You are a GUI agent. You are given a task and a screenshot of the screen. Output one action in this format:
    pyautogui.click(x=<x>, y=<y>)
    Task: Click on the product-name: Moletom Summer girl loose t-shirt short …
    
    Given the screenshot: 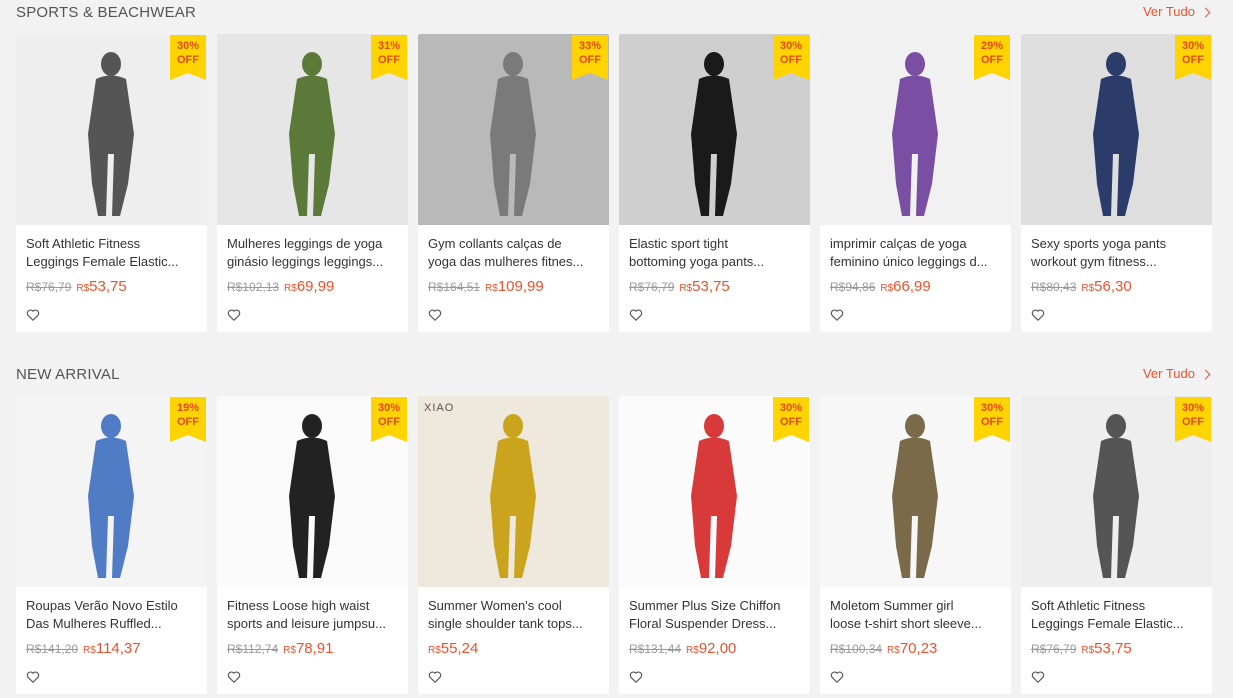 What is the action you would take?
    pyautogui.click(x=915, y=610)
    